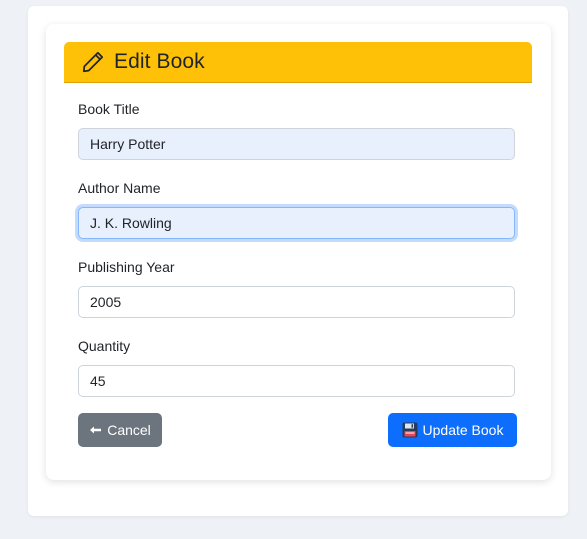 The width and height of the screenshot is (587, 539). What do you see at coordinates (298, 62) in the screenshot?
I see `card-header: Edit Book` at bounding box center [298, 62].